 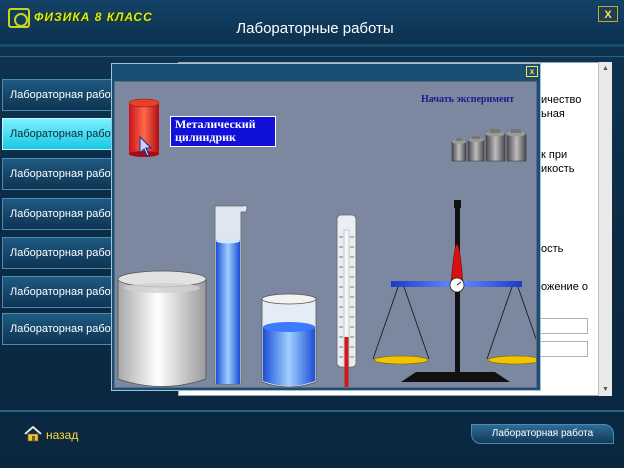 What do you see at coordinates (542, 434) in the screenshot?
I see `status-badge: Лабораторная работа` at bounding box center [542, 434].